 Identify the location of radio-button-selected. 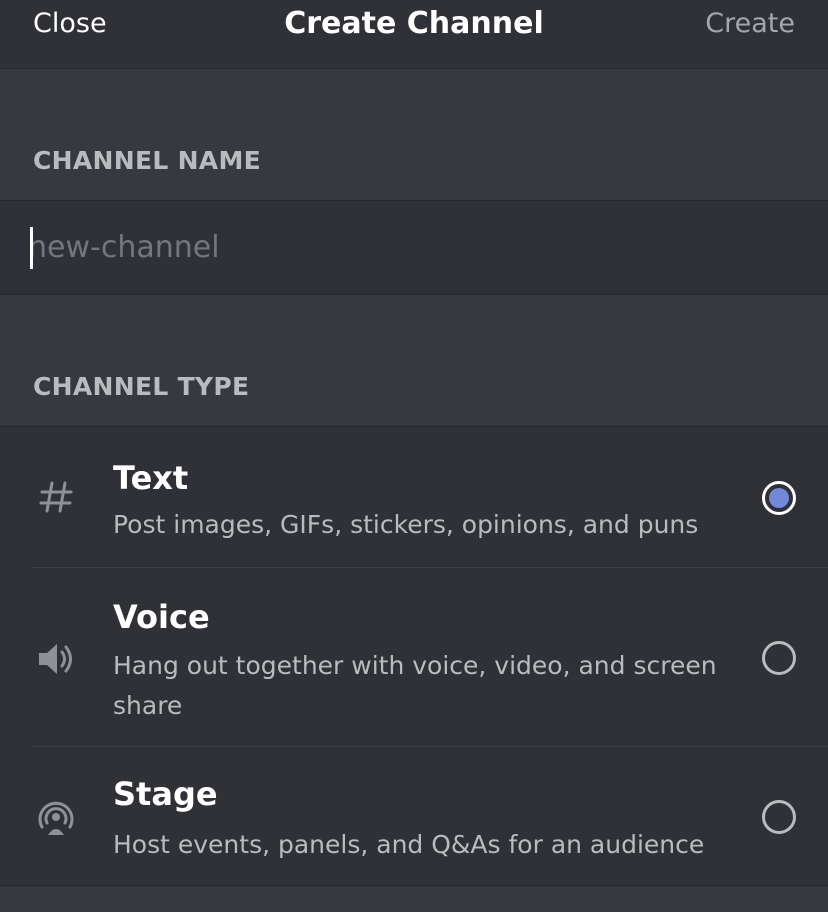
(779, 498).